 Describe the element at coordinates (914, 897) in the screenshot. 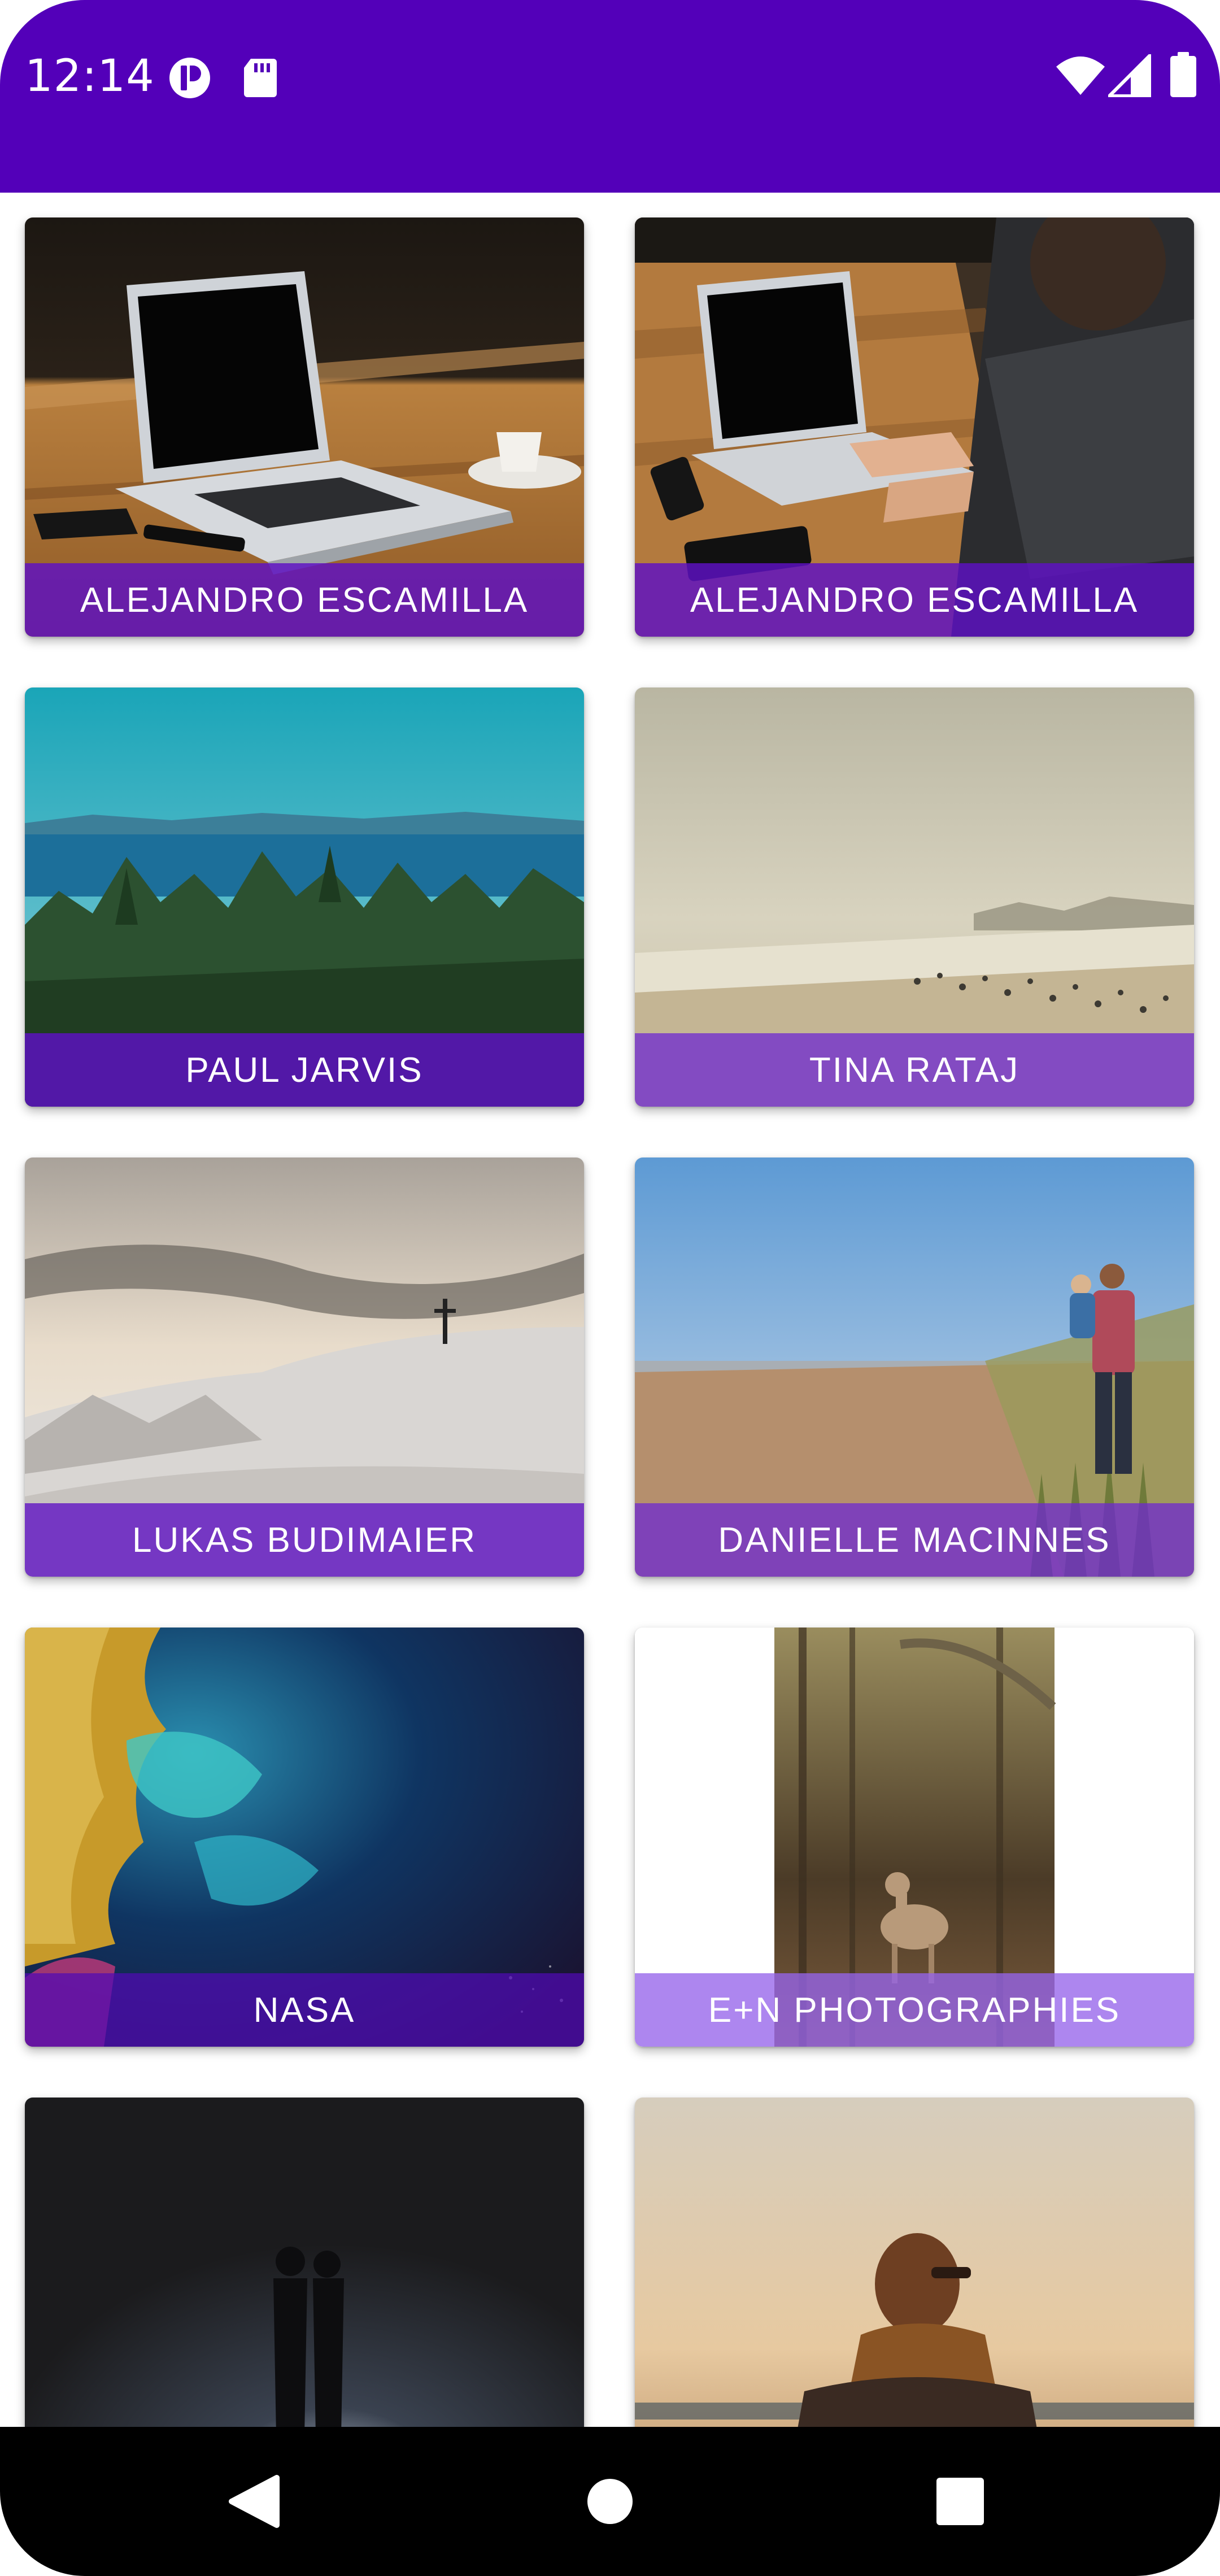

I see `photo-card: TINA RATAJ` at that location.